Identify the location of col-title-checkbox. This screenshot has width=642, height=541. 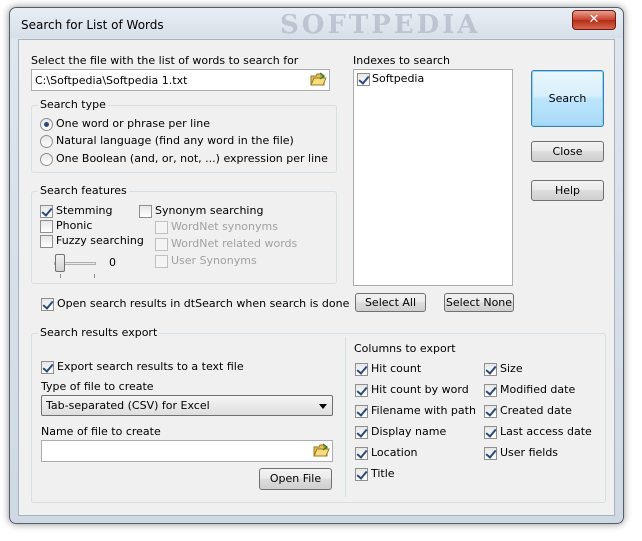
(361, 474).